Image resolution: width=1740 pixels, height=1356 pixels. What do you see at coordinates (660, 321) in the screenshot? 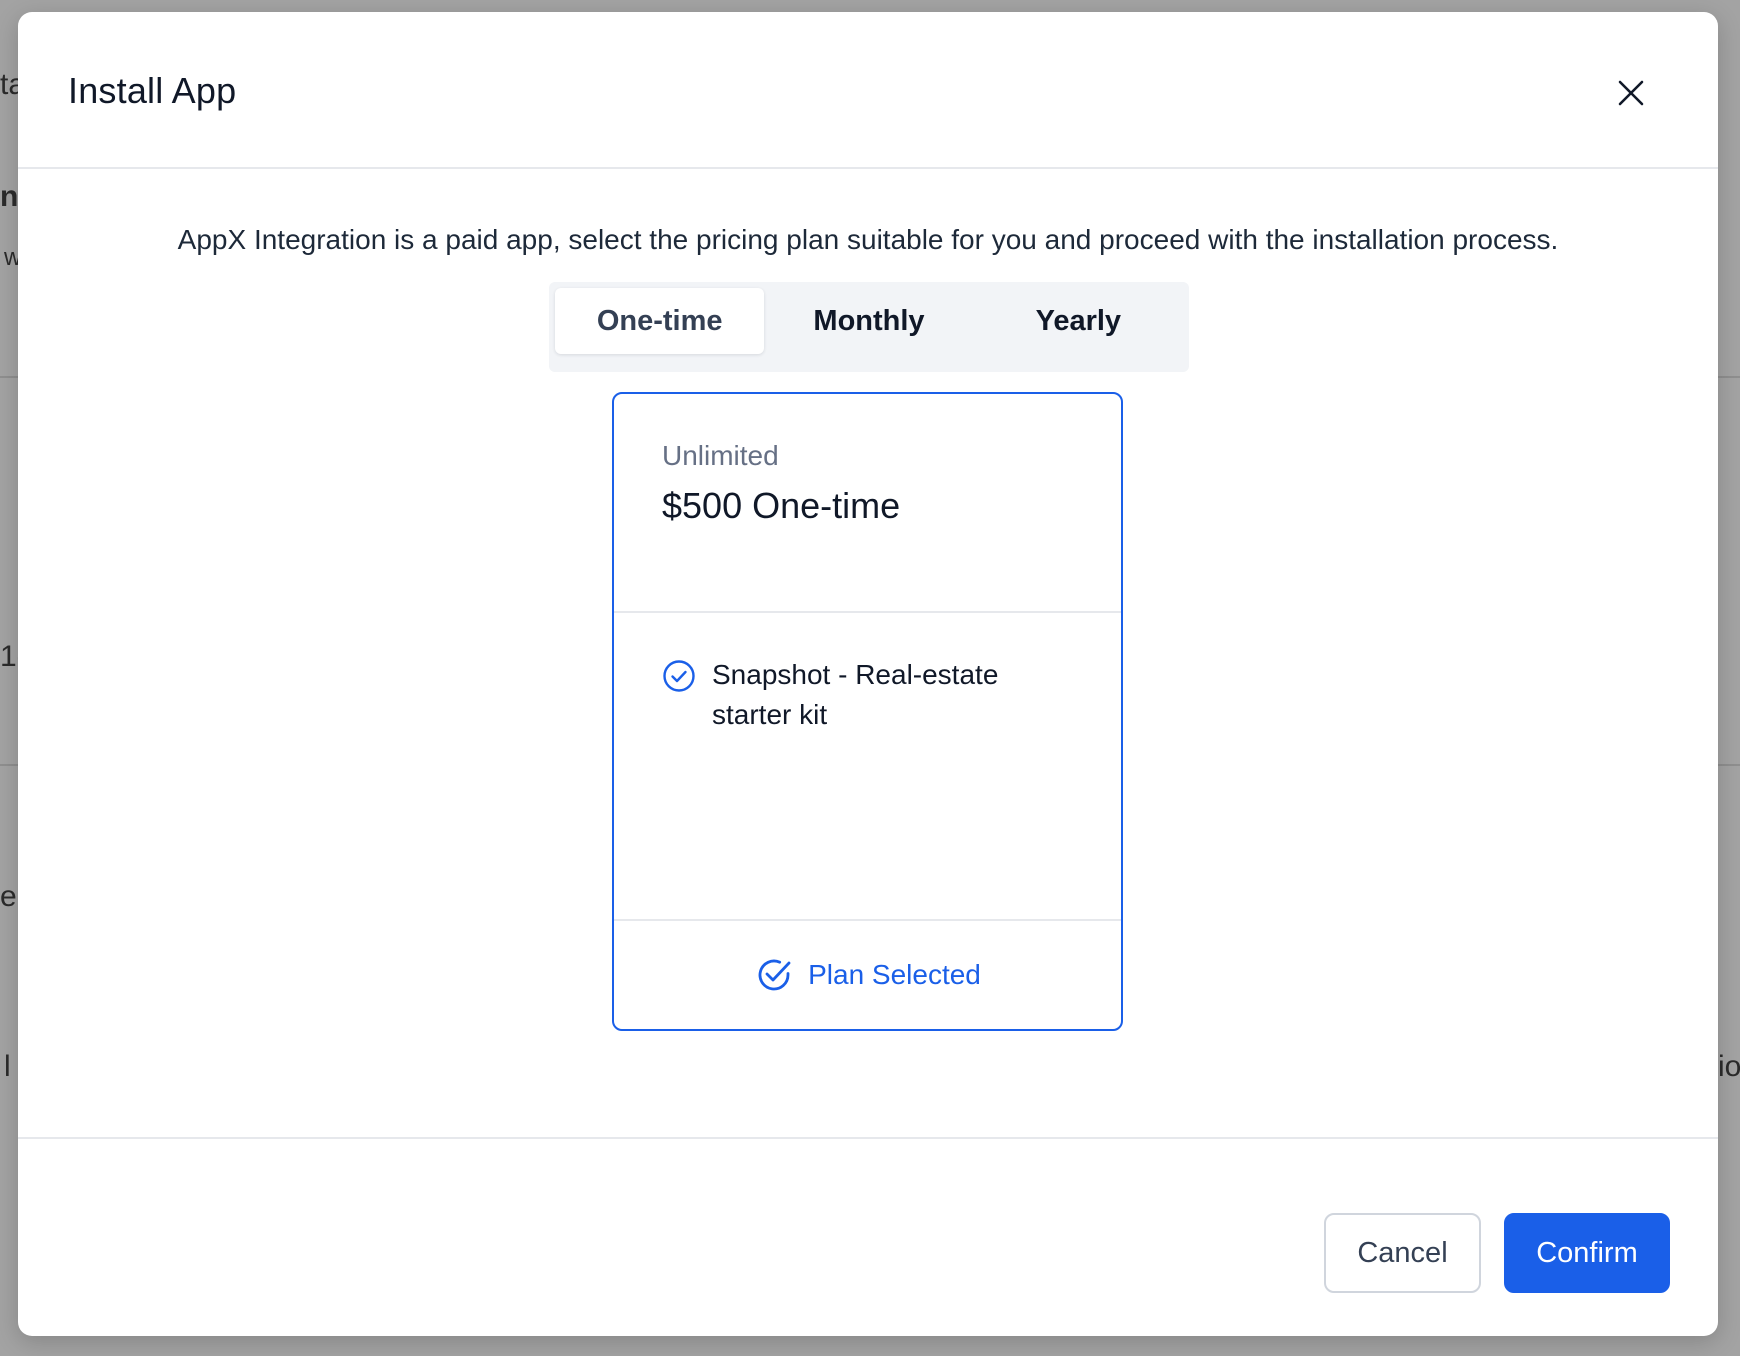
I see `tab-one-time: One-time` at bounding box center [660, 321].